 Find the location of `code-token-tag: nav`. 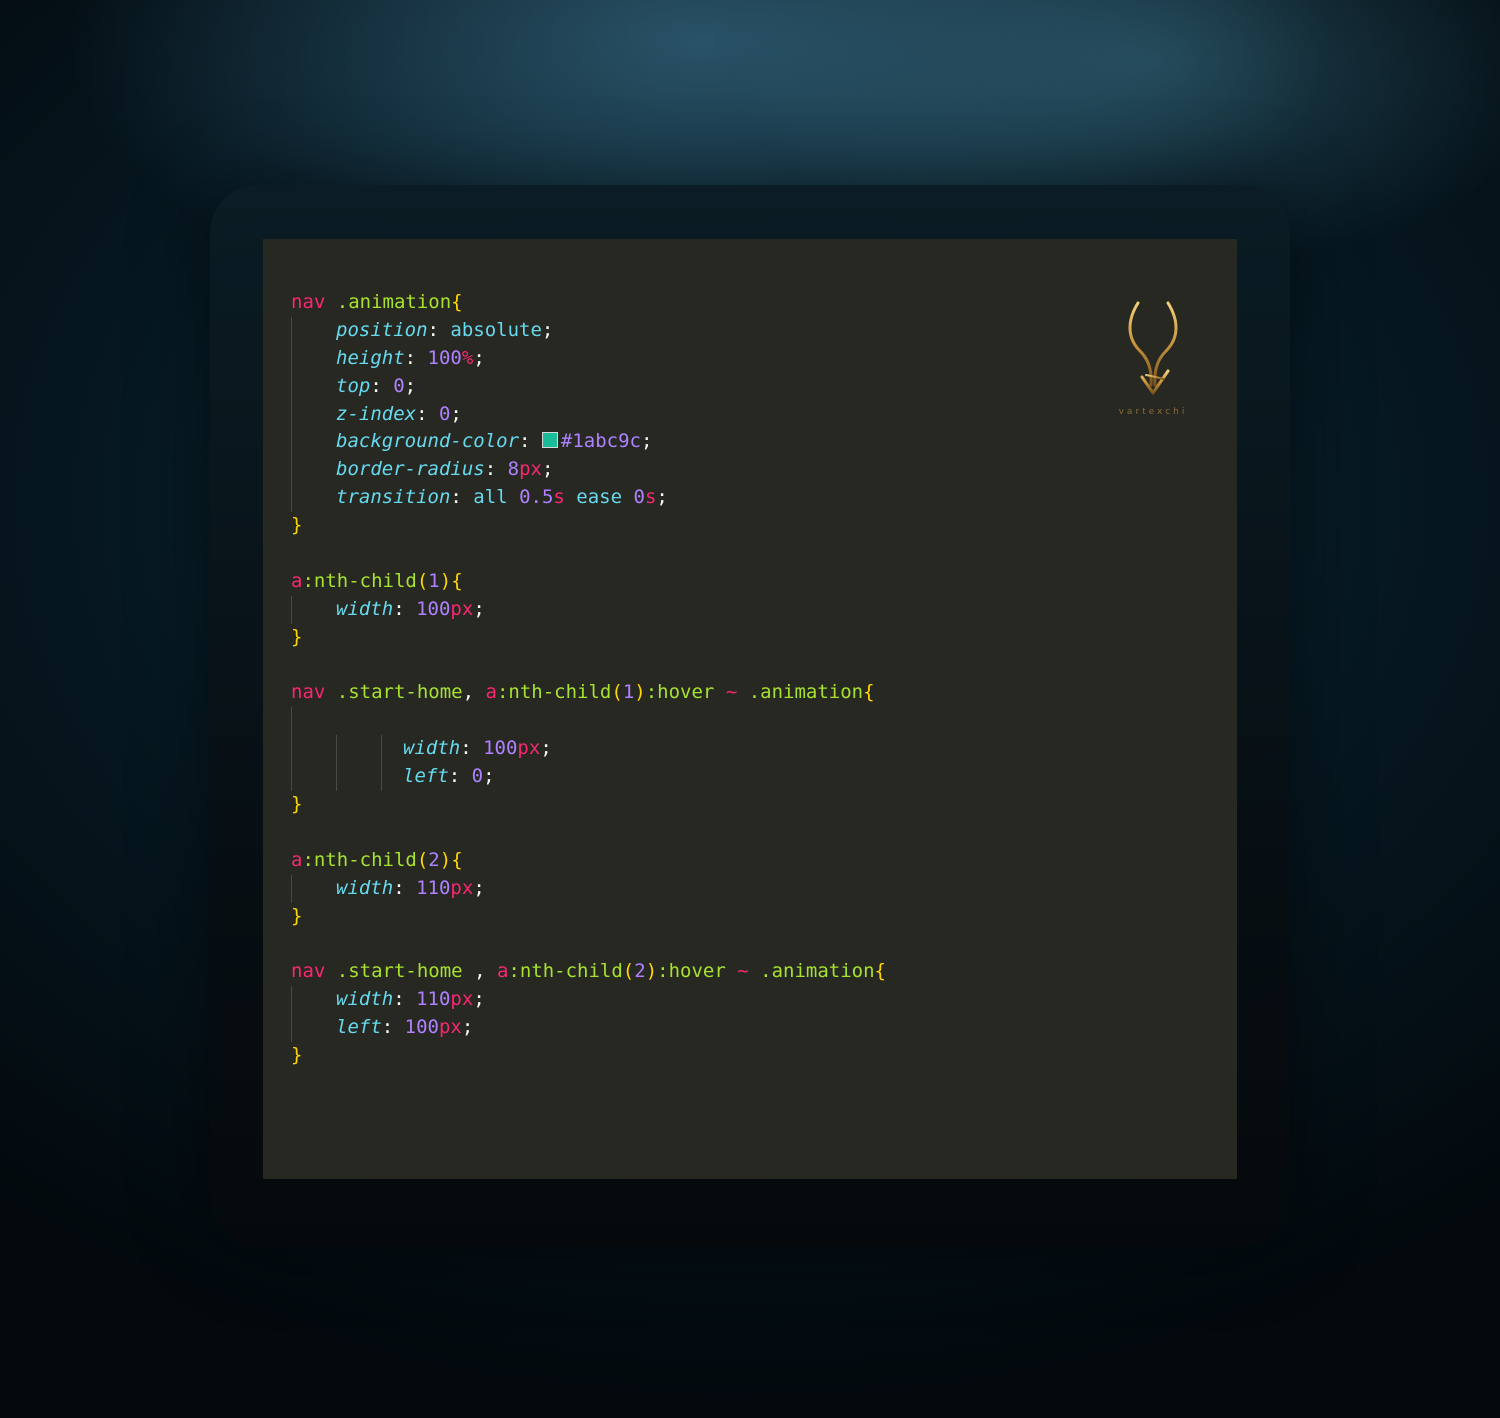

code-token-tag: nav is located at coordinates (308, 302).